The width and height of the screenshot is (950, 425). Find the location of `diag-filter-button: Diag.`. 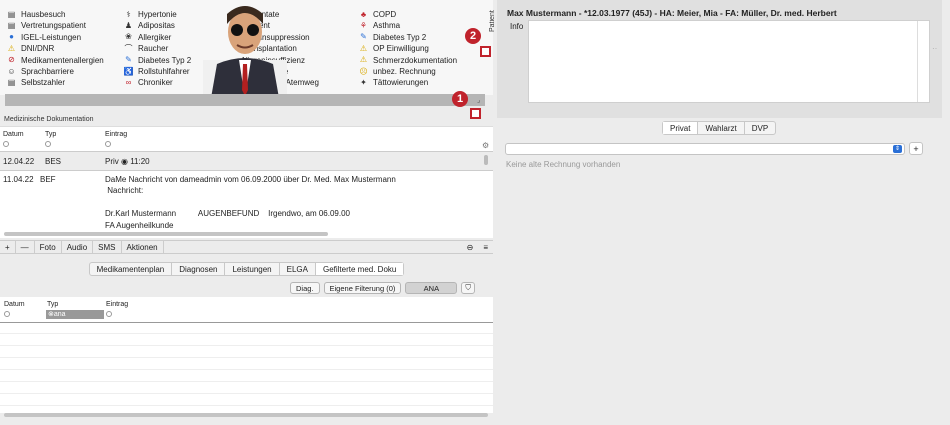

diag-filter-button: Diag. is located at coordinates (305, 288).